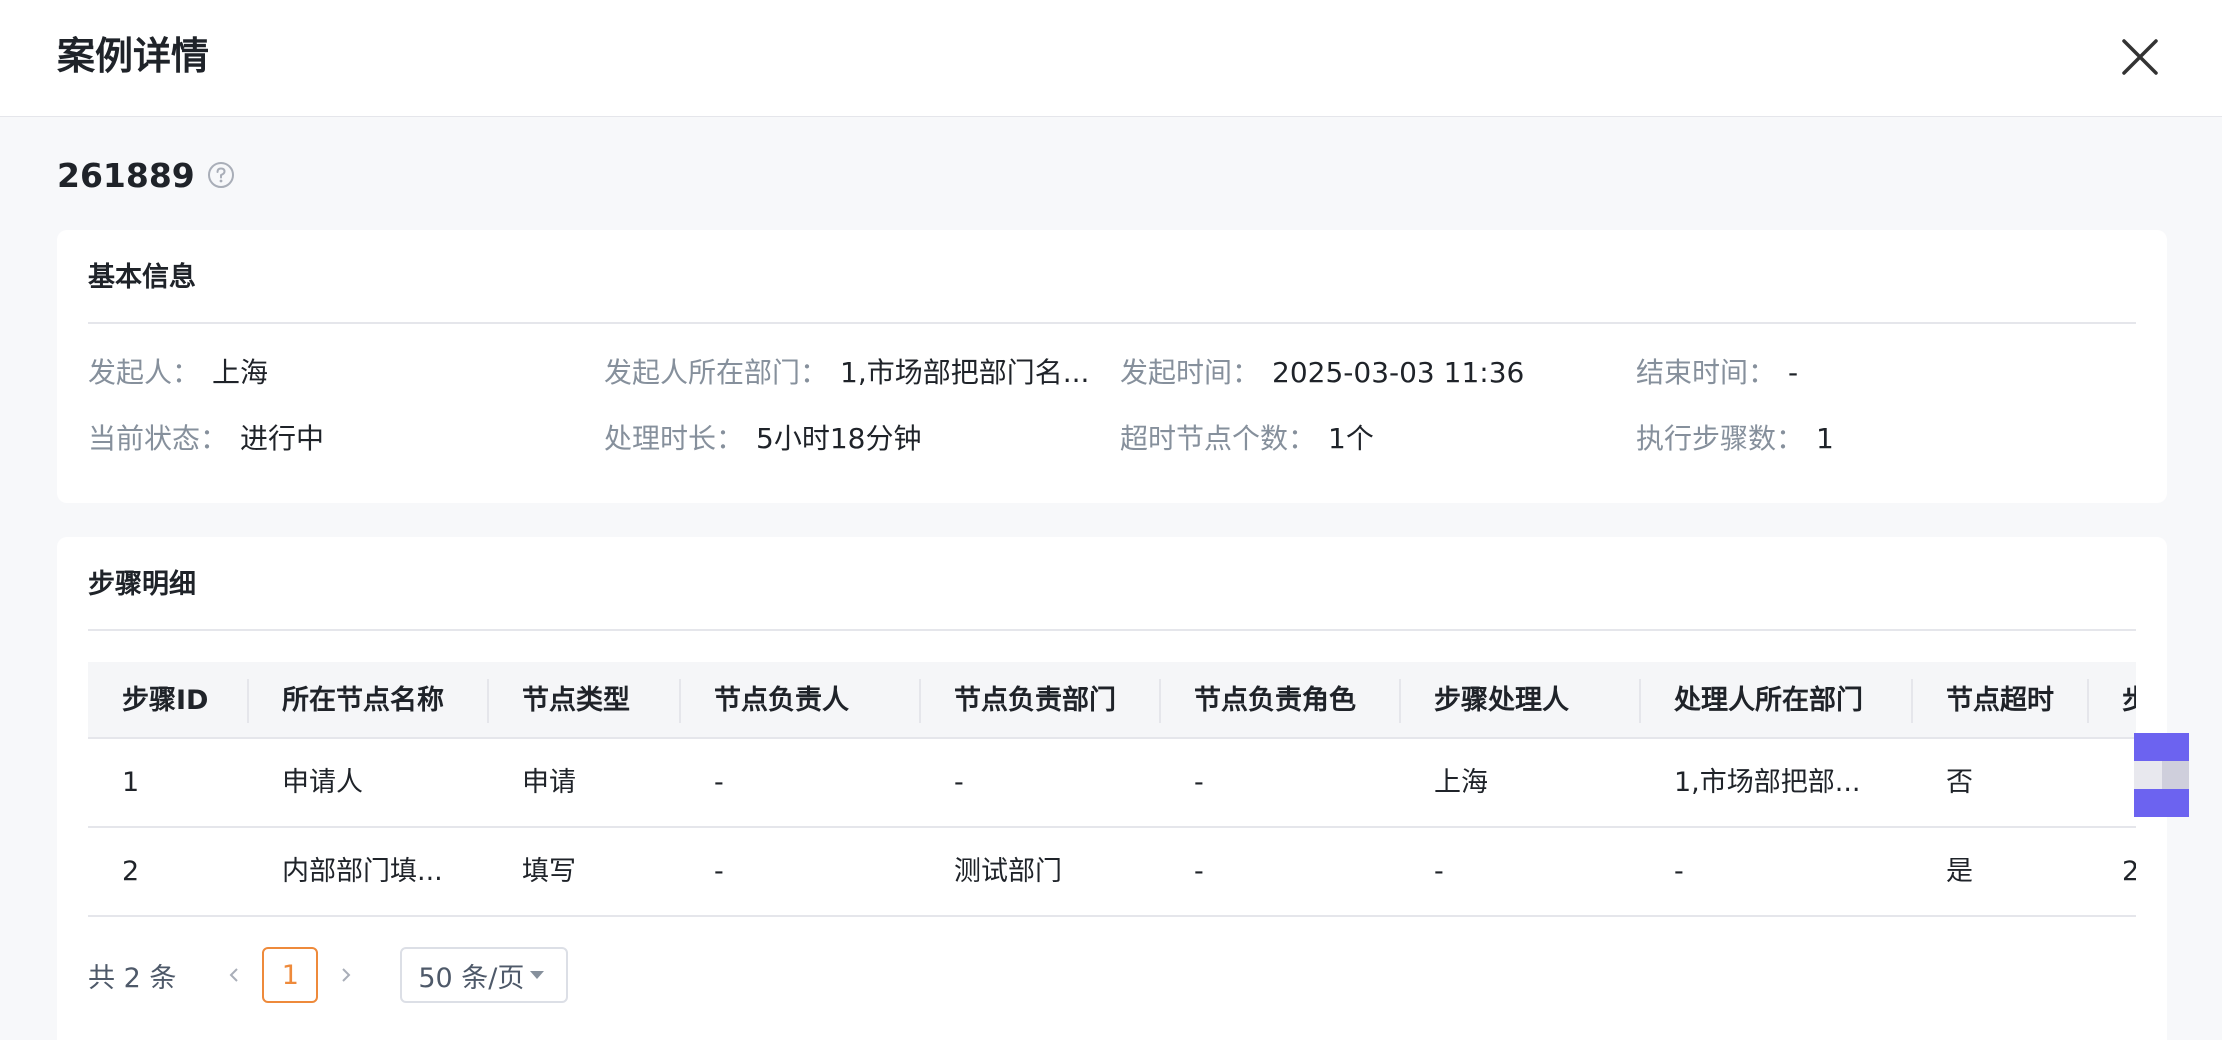 The height and width of the screenshot is (1040, 2222). I want to click on table-cell: 否, so click(1959, 782).